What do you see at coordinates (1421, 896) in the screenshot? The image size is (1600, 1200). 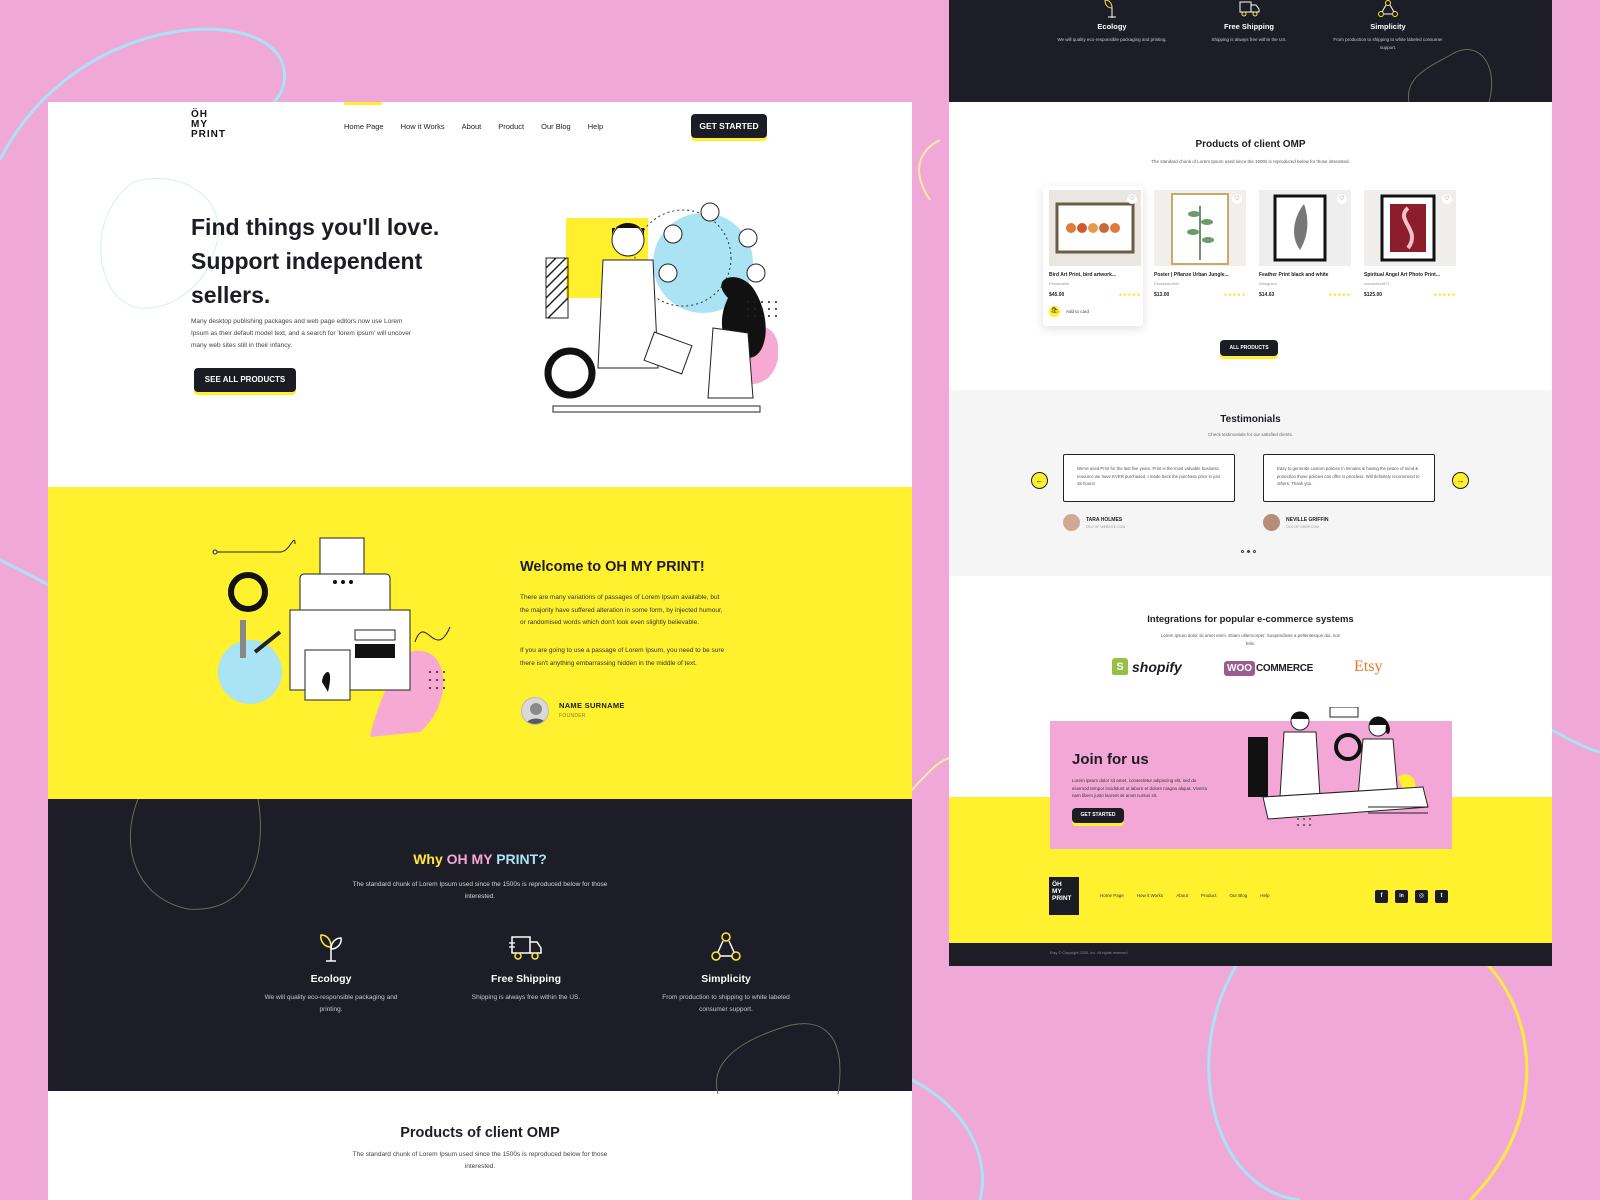 I see `instagram-icon: ◎` at bounding box center [1421, 896].